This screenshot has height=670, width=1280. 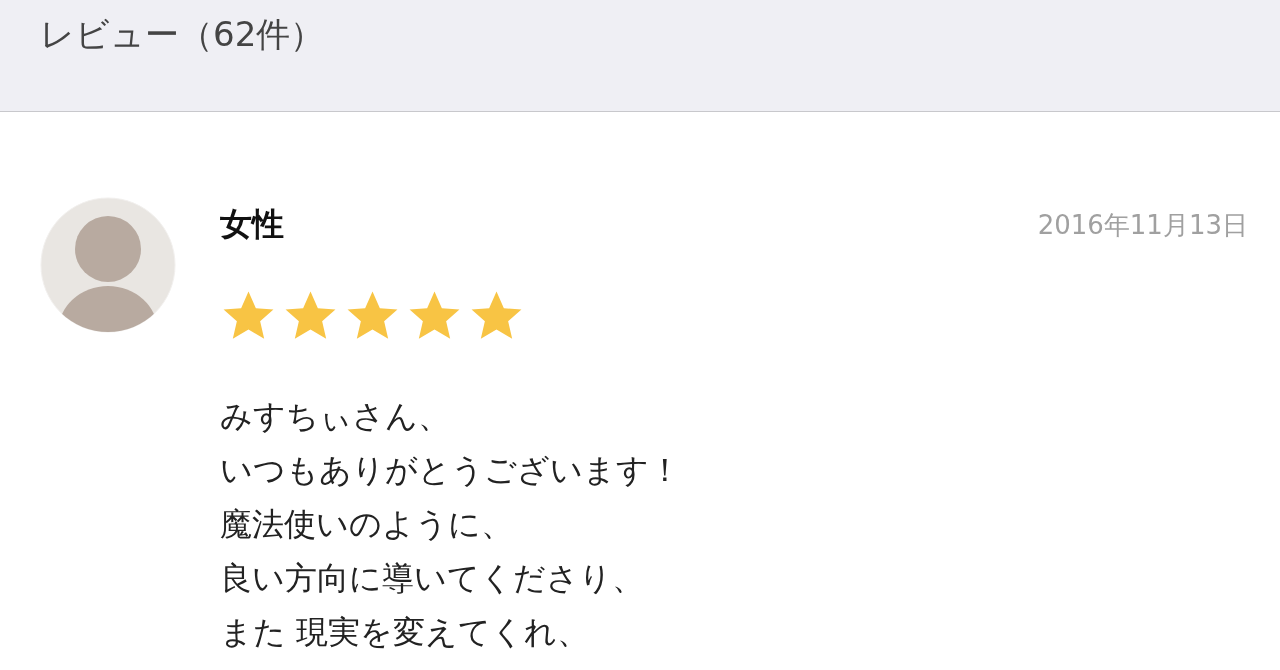 I want to click on reviewer-name: 女性, so click(x=252, y=224).